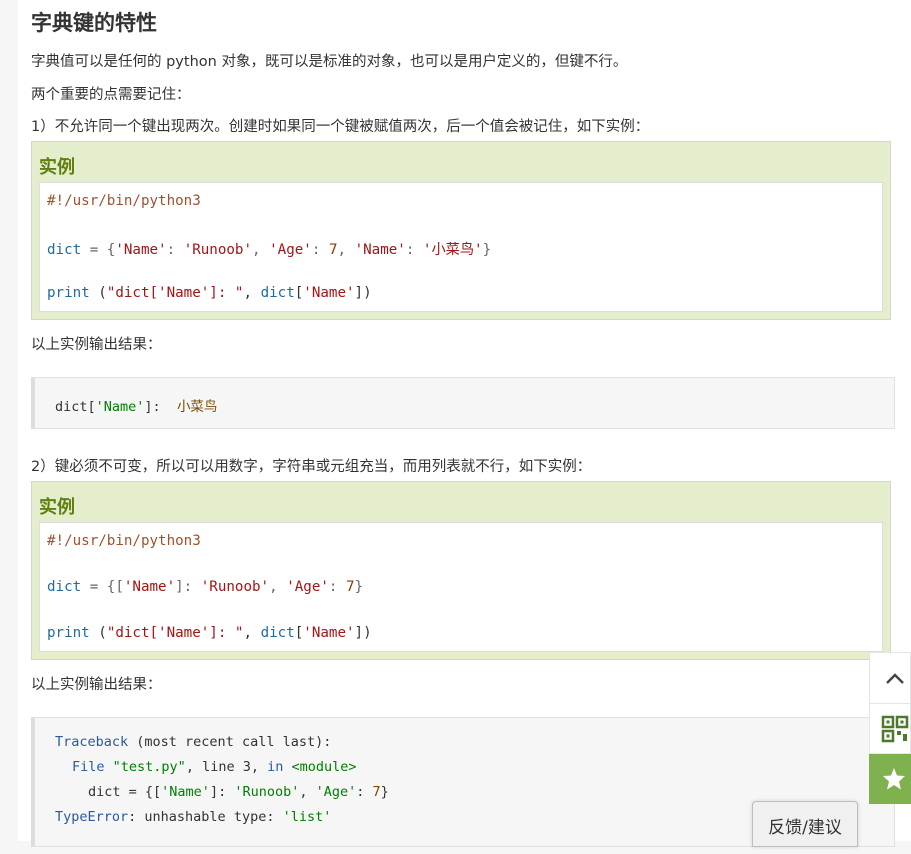  I want to click on code-line: dict = {['Name']: 'Runoob', 'Age': 7}, so click(205, 587).